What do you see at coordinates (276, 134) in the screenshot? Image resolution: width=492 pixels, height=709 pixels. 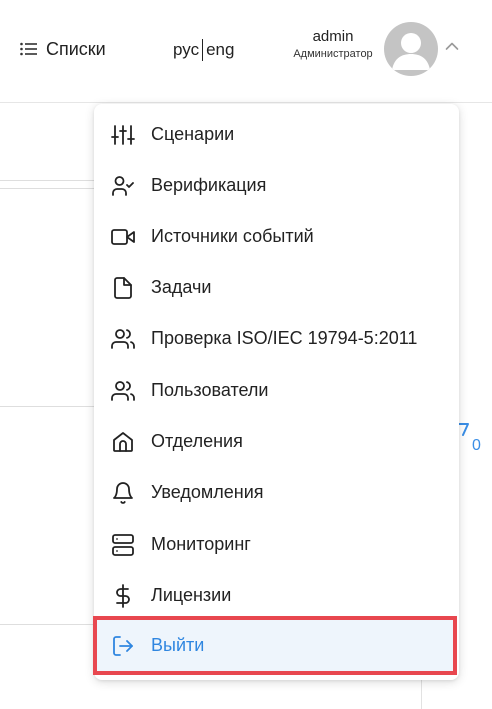 I see `menu-item-scenarios: Сценарии` at bounding box center [276, 134].